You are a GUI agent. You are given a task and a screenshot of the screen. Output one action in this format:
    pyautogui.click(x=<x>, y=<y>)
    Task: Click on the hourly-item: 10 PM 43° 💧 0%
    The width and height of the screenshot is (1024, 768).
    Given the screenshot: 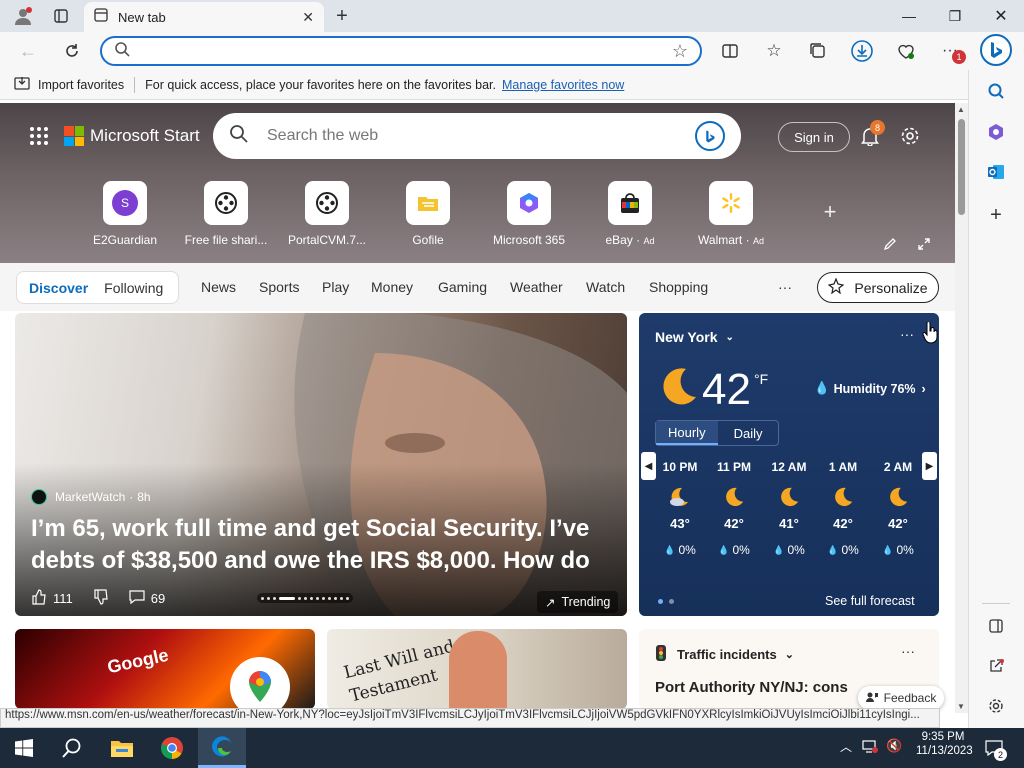 What is the action you would take?
    pyautogui.click(x=680, y=508)
    